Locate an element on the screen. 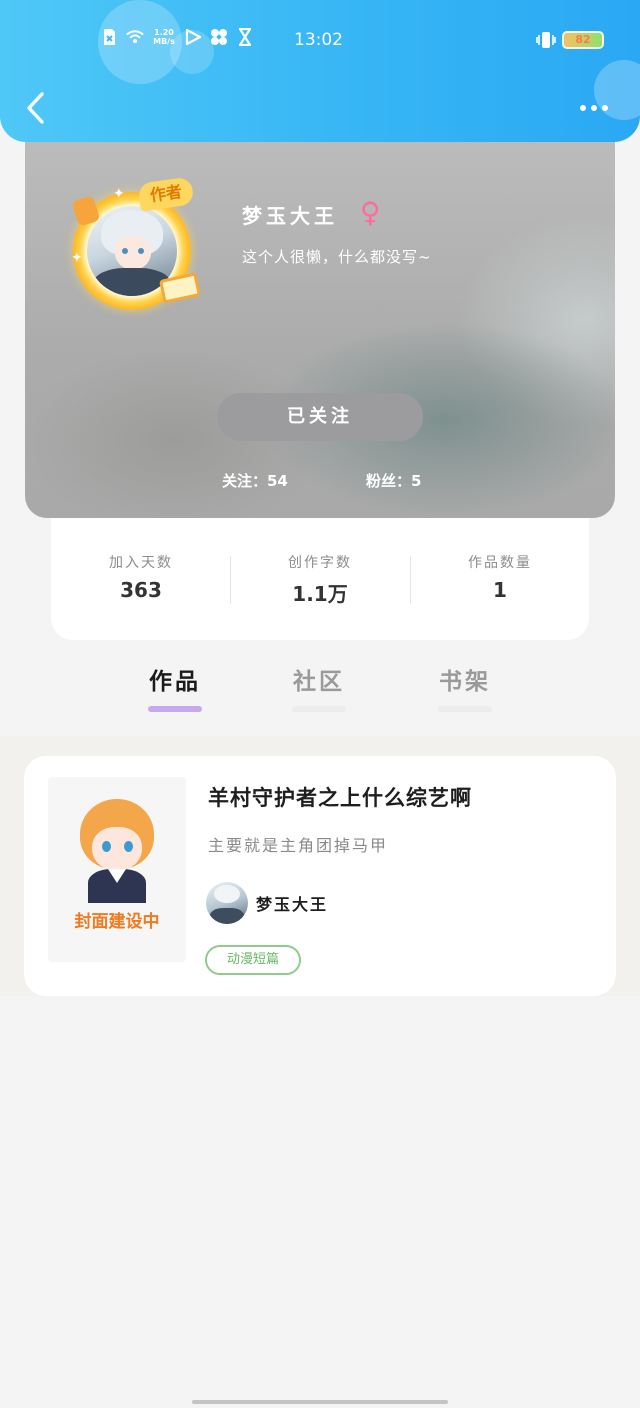  clock: 13:02 is located at coordinates (318, 40).